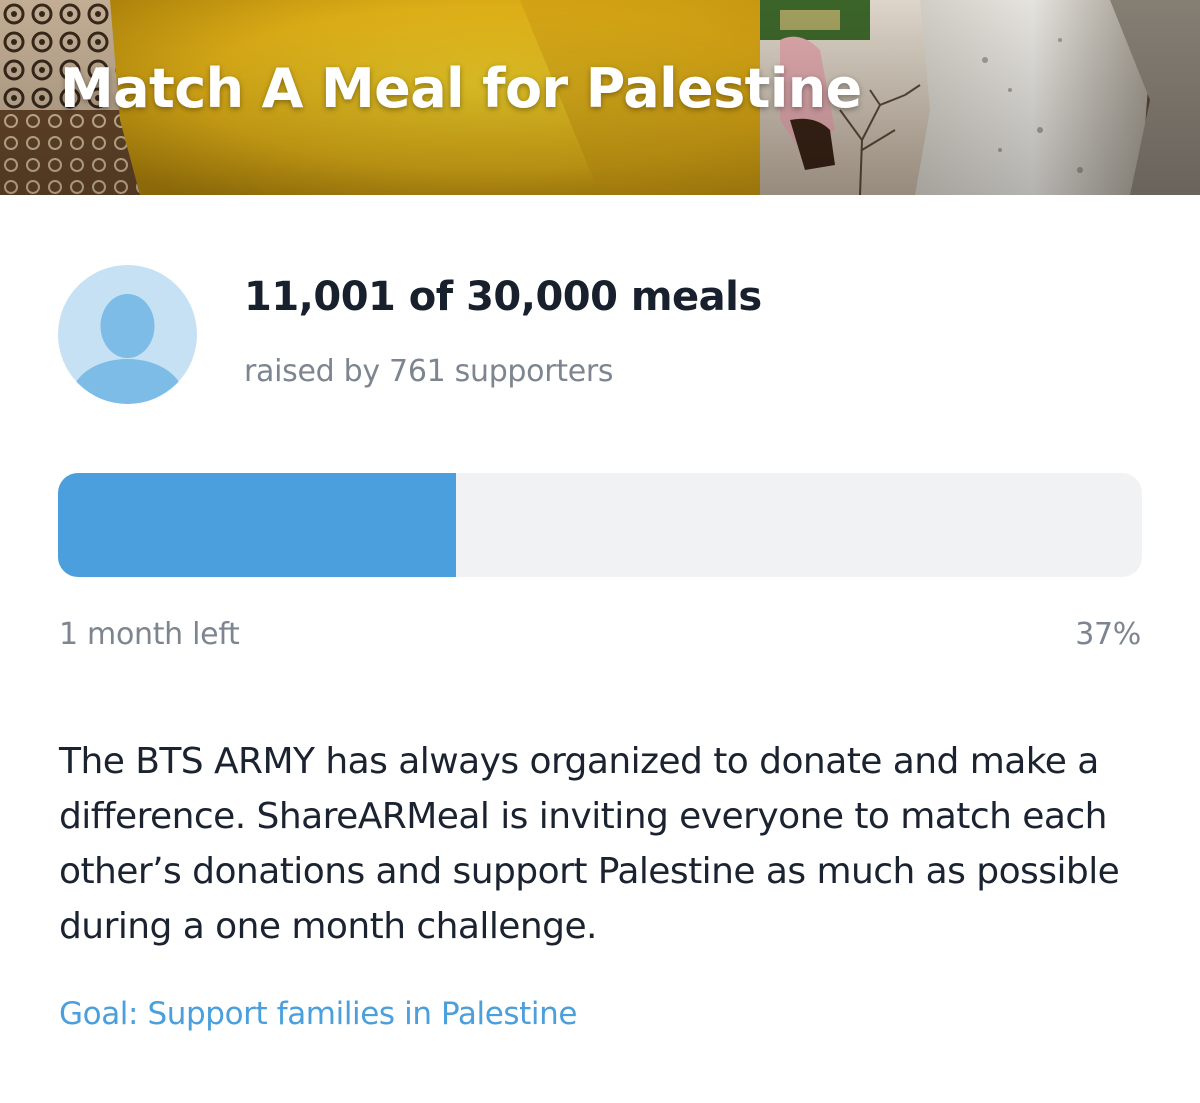  Describe the element at coordinates (257, 525) in the screenshot. I see `progress-bar-fill` at that location.